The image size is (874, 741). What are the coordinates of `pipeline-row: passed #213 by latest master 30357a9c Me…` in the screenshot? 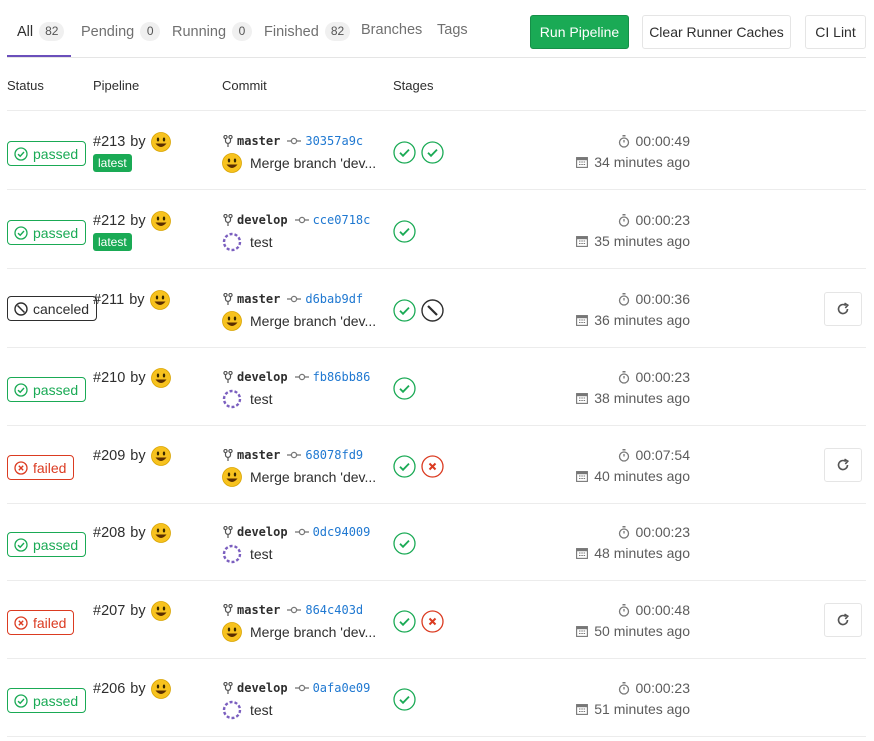 It's located at (437, 151).